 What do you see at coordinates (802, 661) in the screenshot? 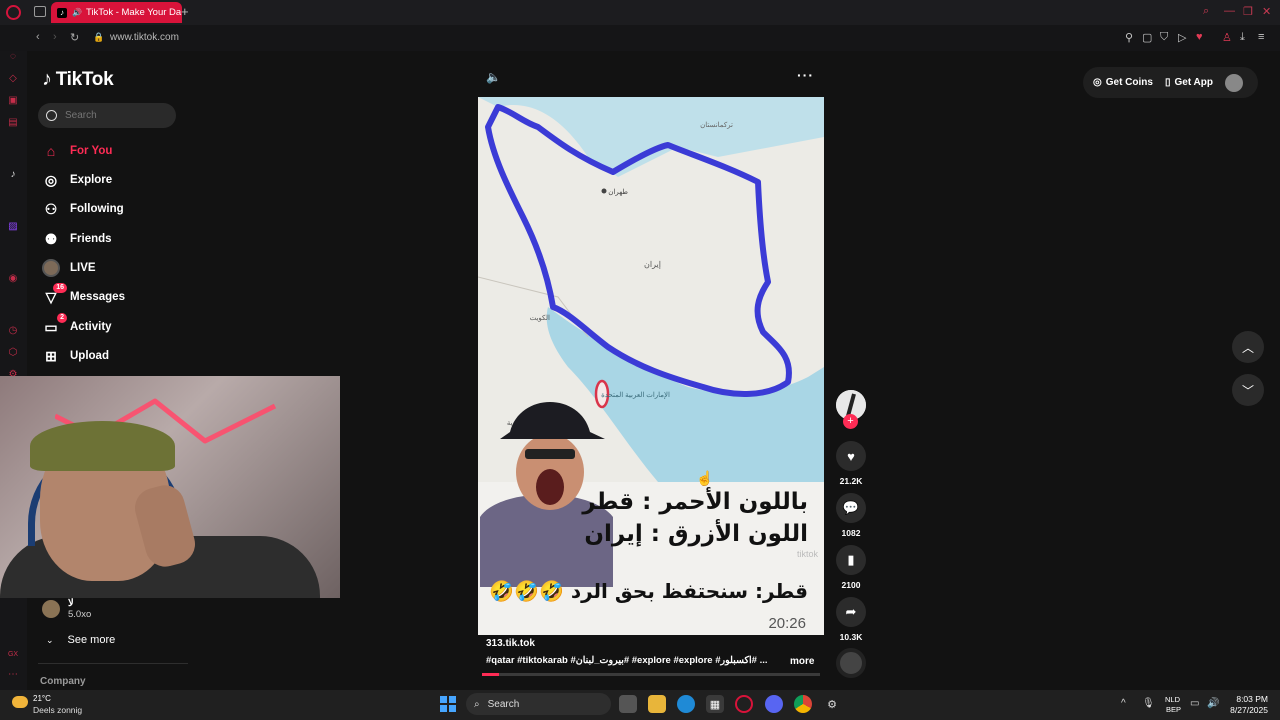
I see `more-description-button: more` at bounding box center [802, 661].